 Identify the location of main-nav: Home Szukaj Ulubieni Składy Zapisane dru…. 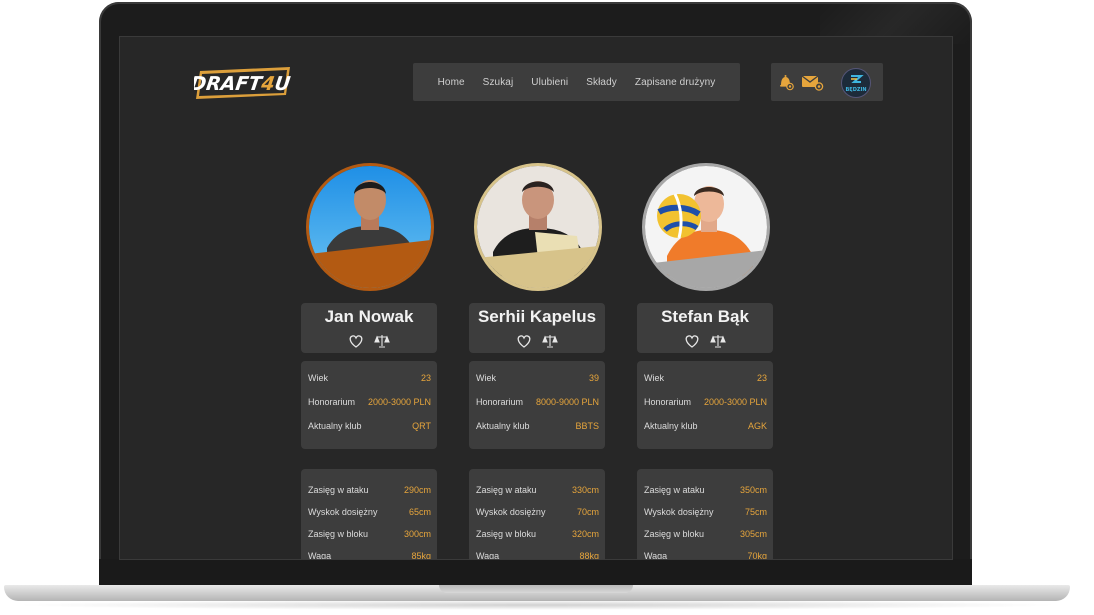
(576, 82).